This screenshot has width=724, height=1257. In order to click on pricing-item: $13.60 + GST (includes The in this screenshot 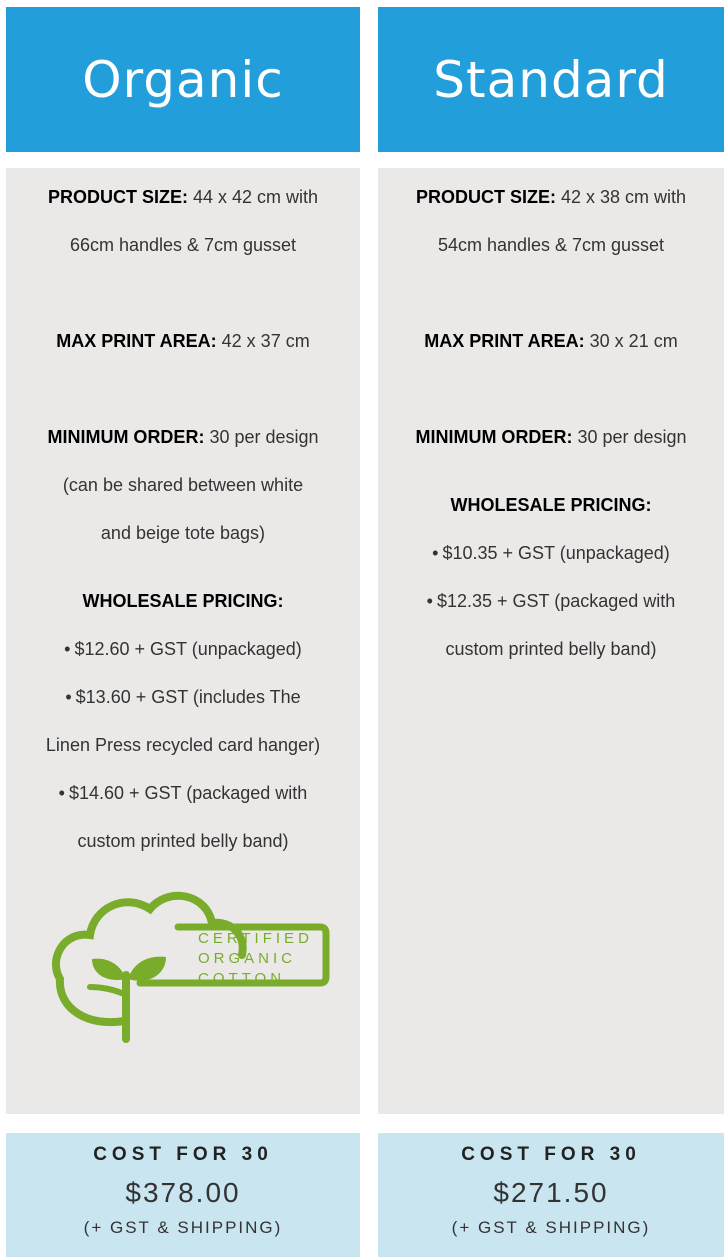, I will do `click(183, 697)`.